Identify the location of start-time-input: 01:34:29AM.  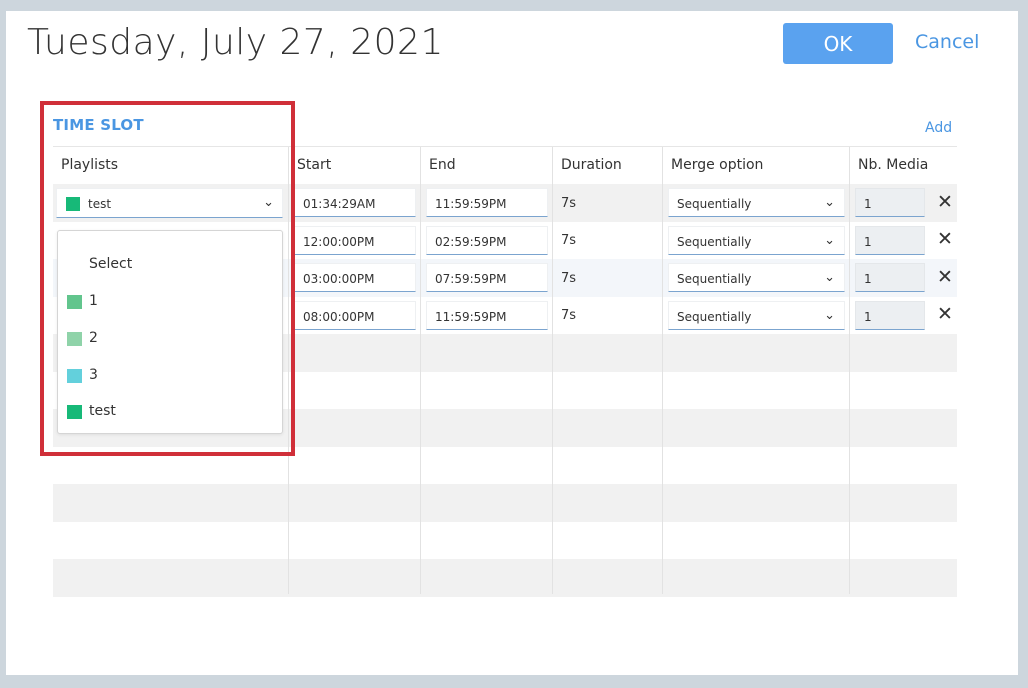
(355, 202).